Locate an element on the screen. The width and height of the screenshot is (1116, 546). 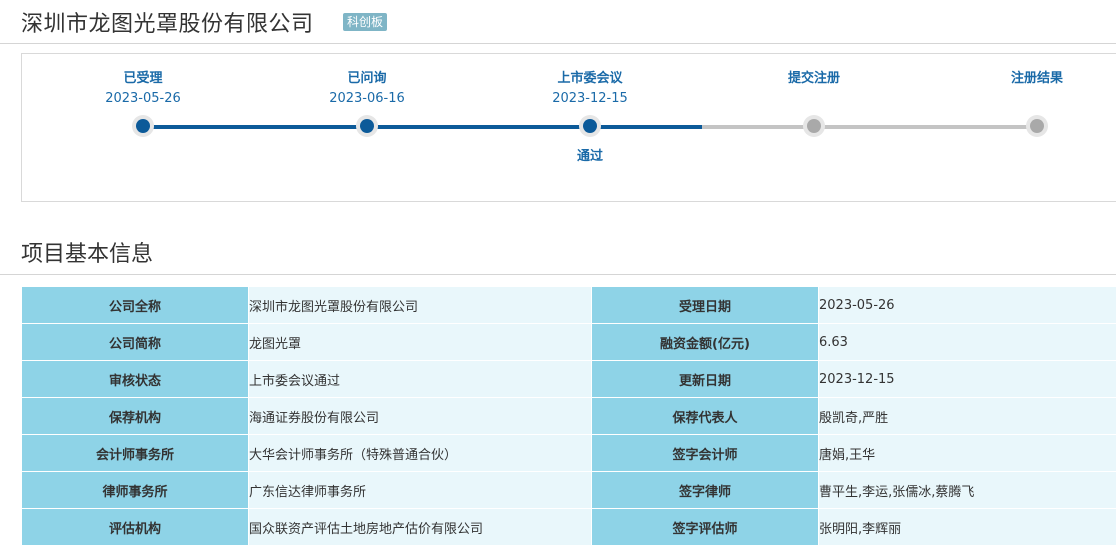
field-value: 国众联资产评估土地房地产估价有限公司 is located at coordinates (420, 527).